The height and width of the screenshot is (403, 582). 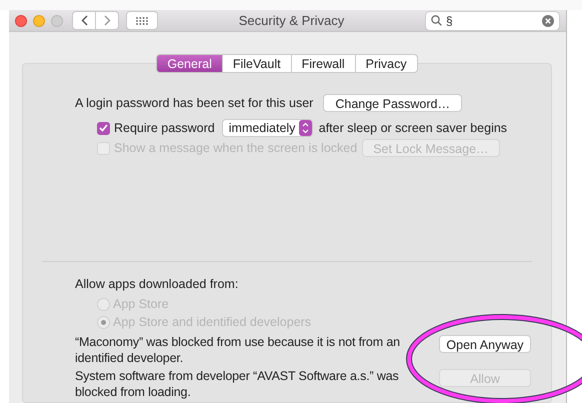 What do you see at coordinates (267, 128) in the screenshot?
I see `delay-popup: immediately` at bounding box center [267, 128].